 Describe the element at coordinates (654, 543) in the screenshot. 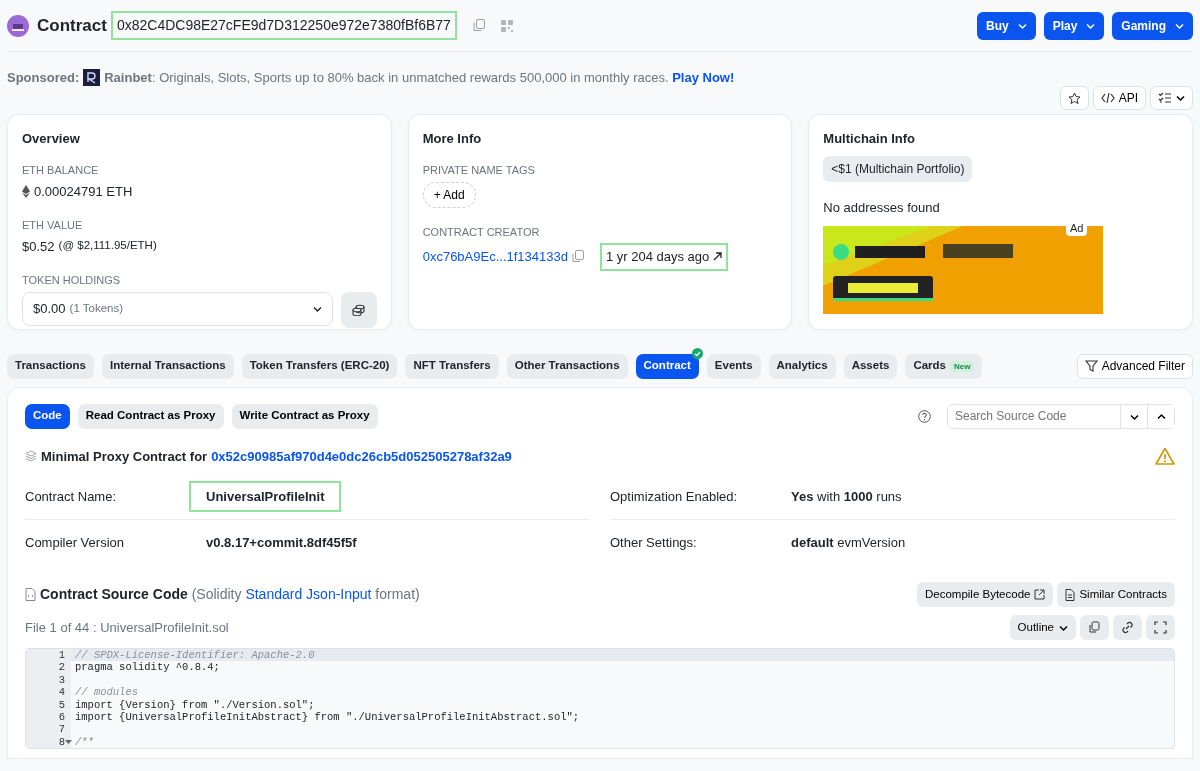

I see `detail-label: Other Settings:` at that location.